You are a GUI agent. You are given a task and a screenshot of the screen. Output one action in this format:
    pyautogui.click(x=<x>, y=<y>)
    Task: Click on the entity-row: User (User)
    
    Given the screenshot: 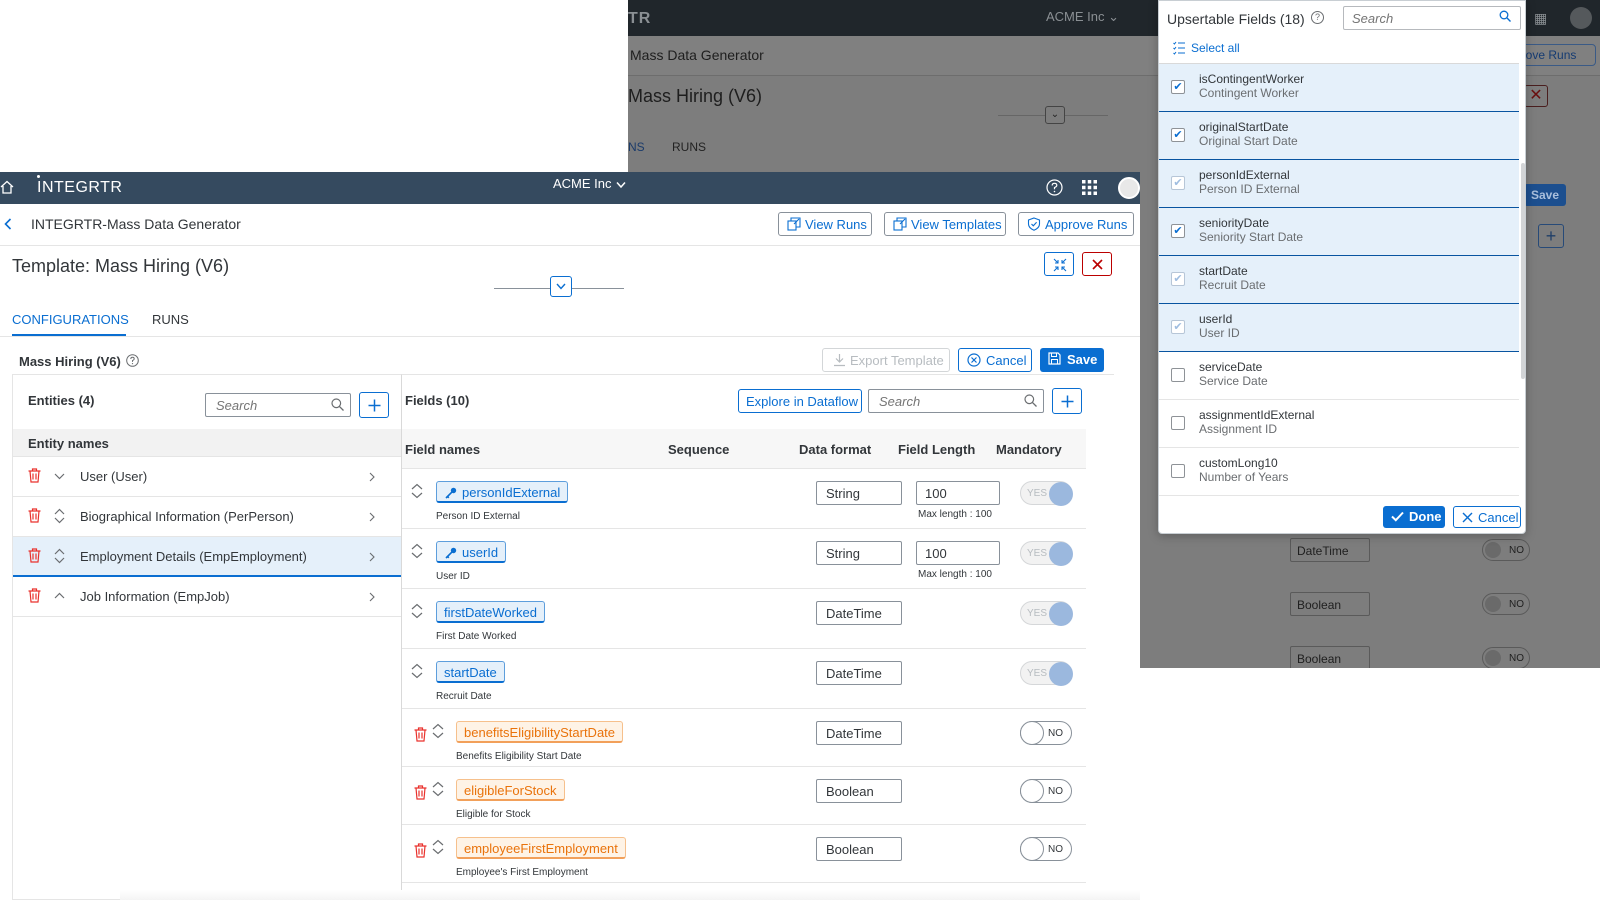 What is the action you would take?
    pyautogui.click(x=207, y=477)
    